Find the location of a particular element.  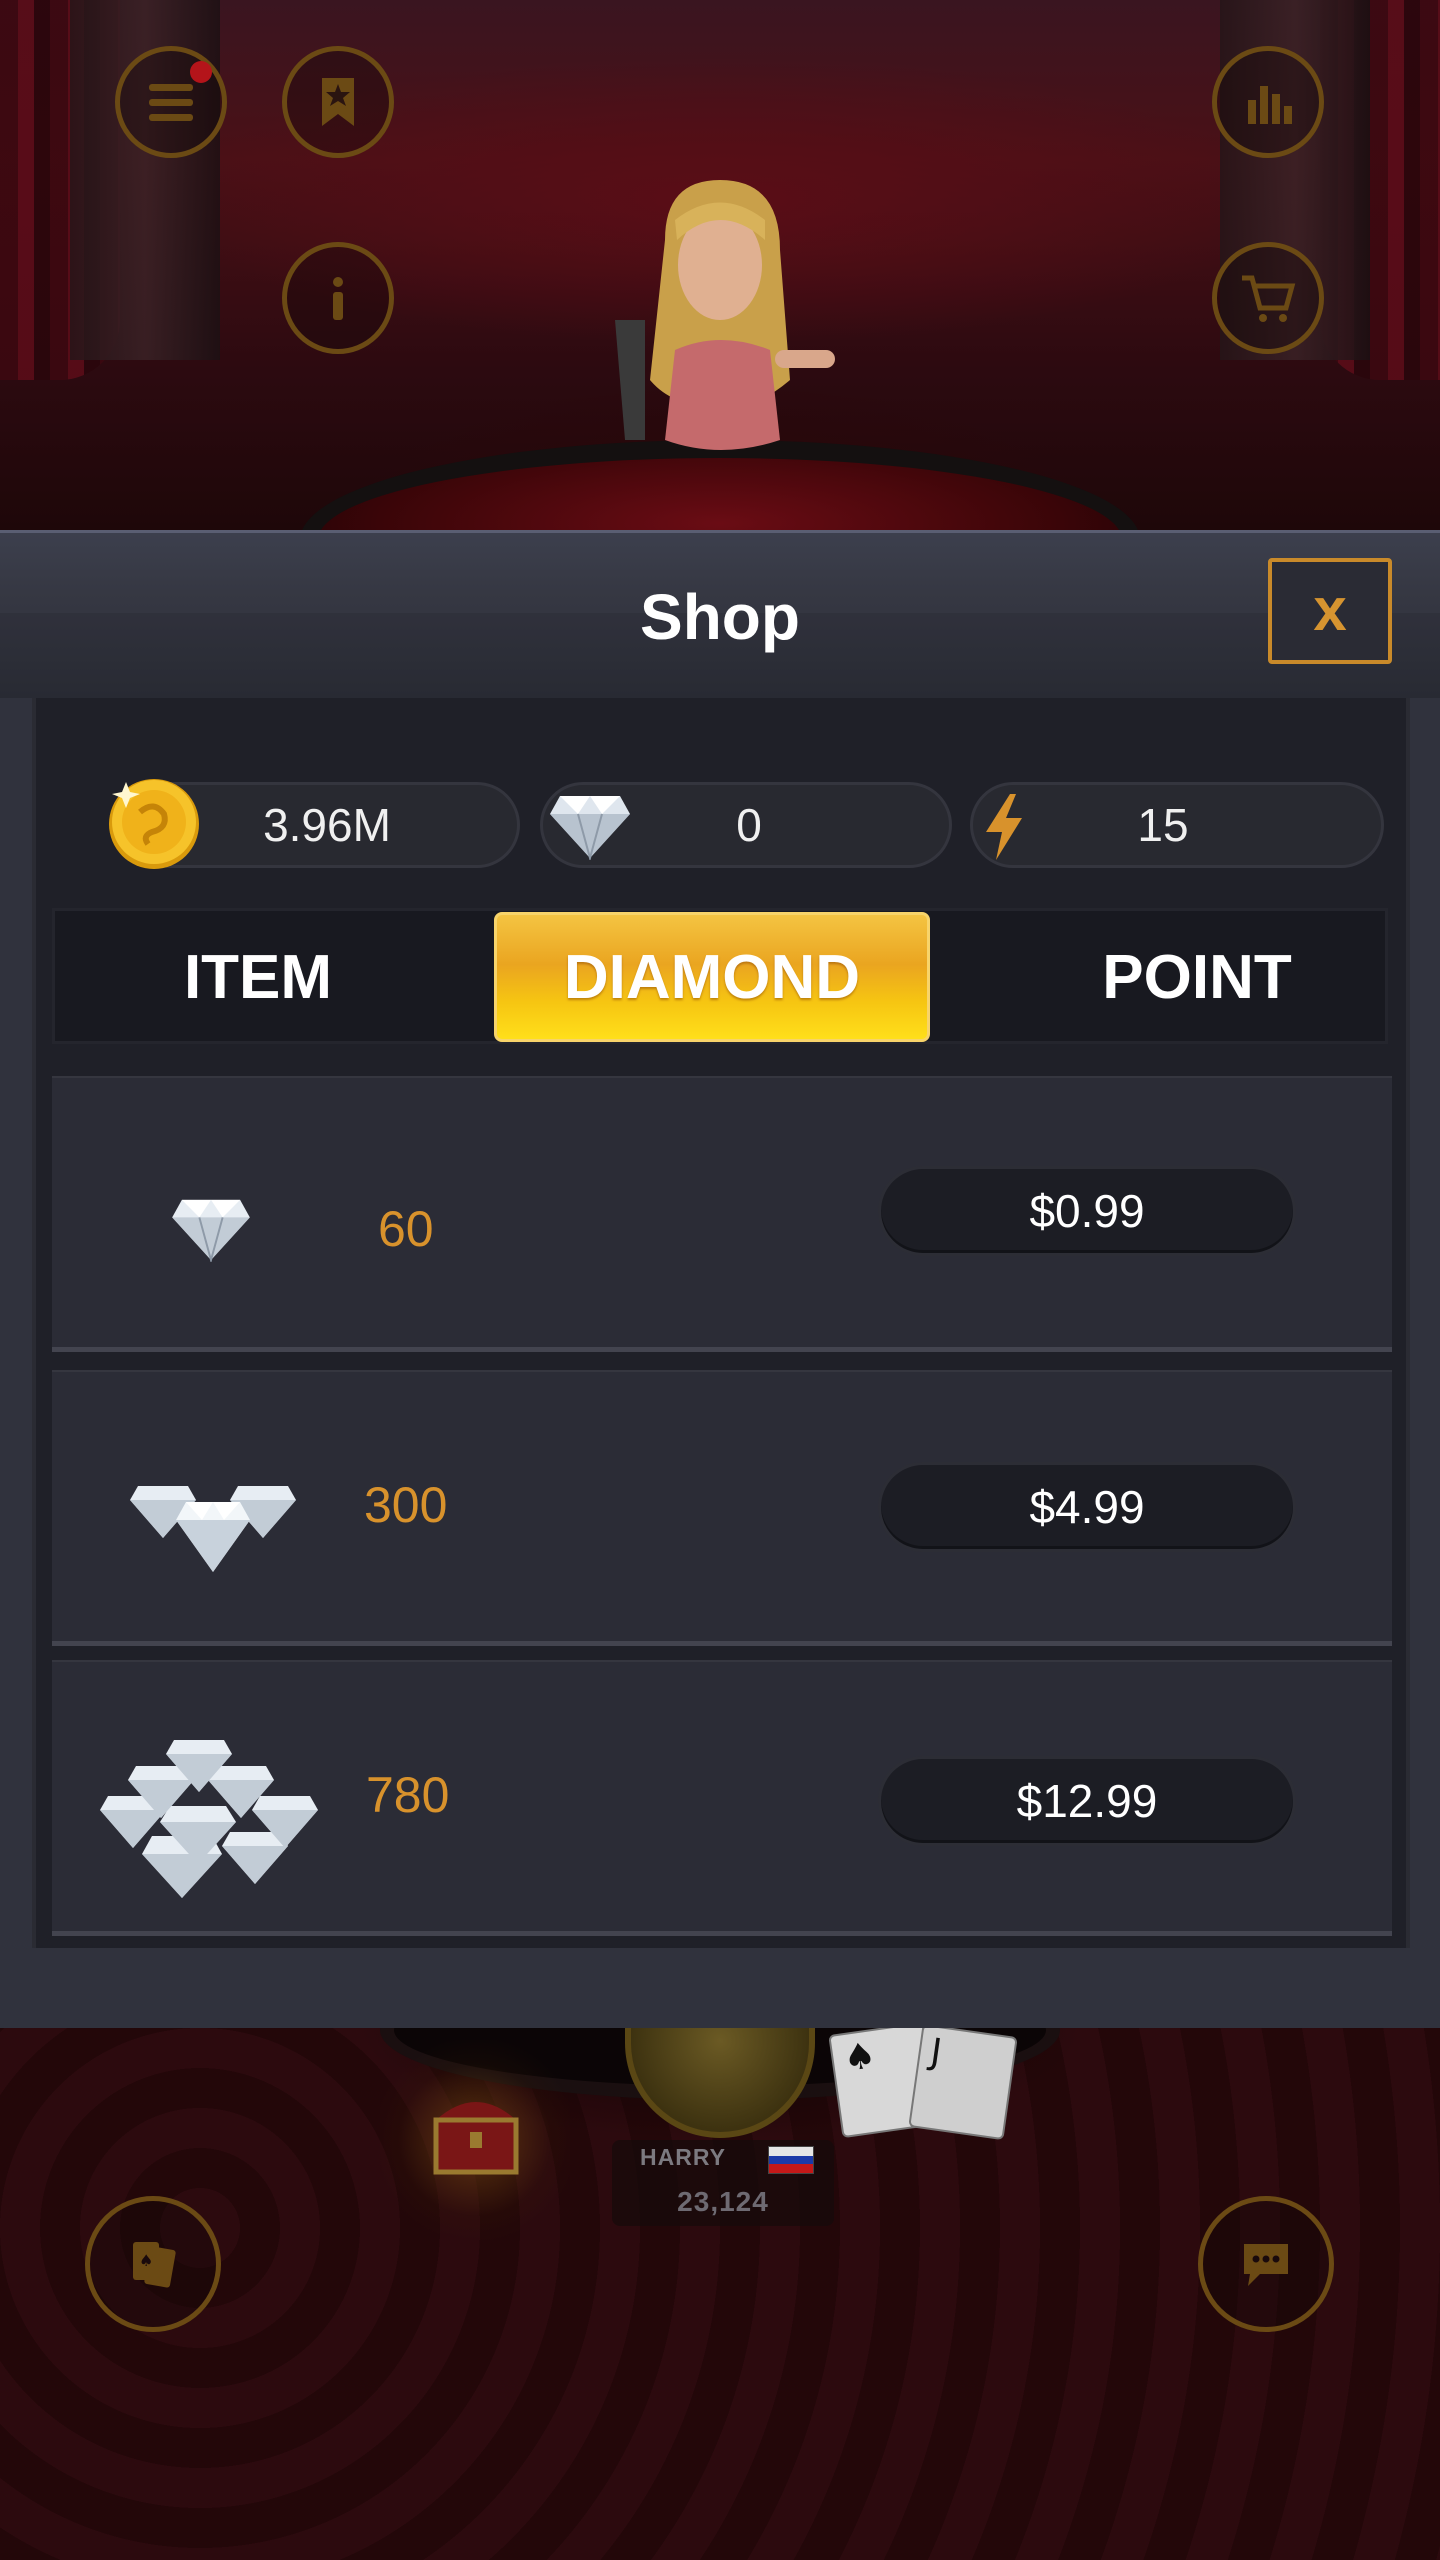

close-button: x is located at coordinates (1330, 611).